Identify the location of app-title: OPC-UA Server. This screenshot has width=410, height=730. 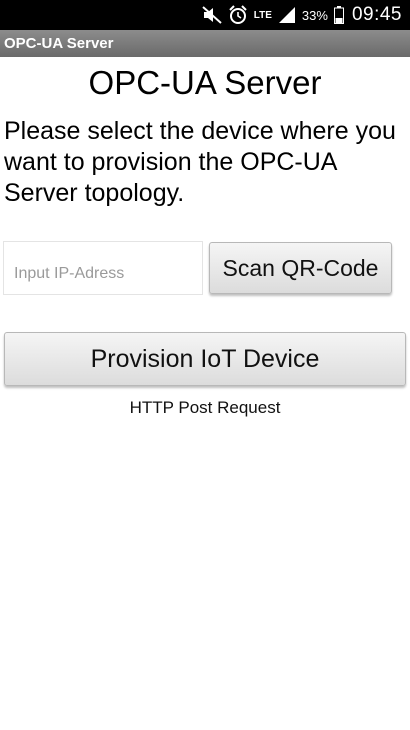
(59, 43).